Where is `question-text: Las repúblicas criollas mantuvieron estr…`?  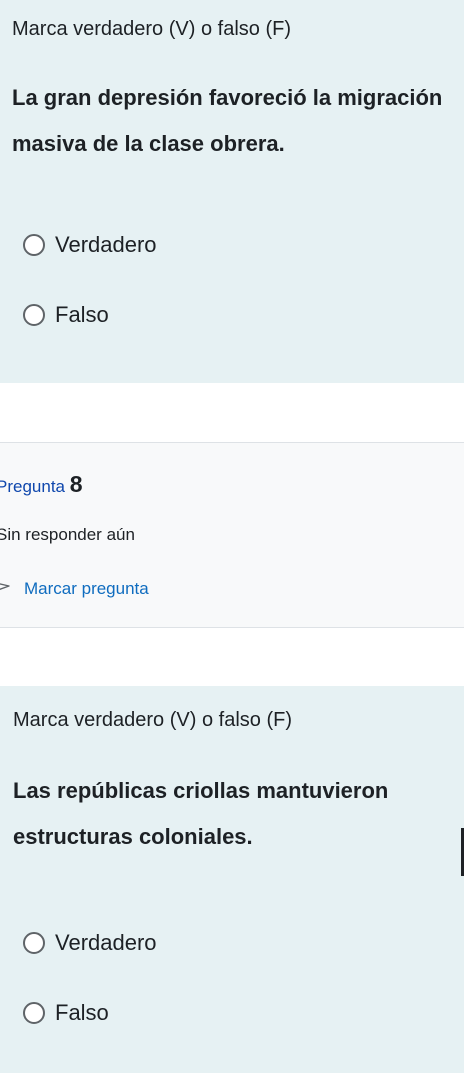
question-text: Las repúblicas criollas mantuvieron estr… is located at coordinates (201, 813).